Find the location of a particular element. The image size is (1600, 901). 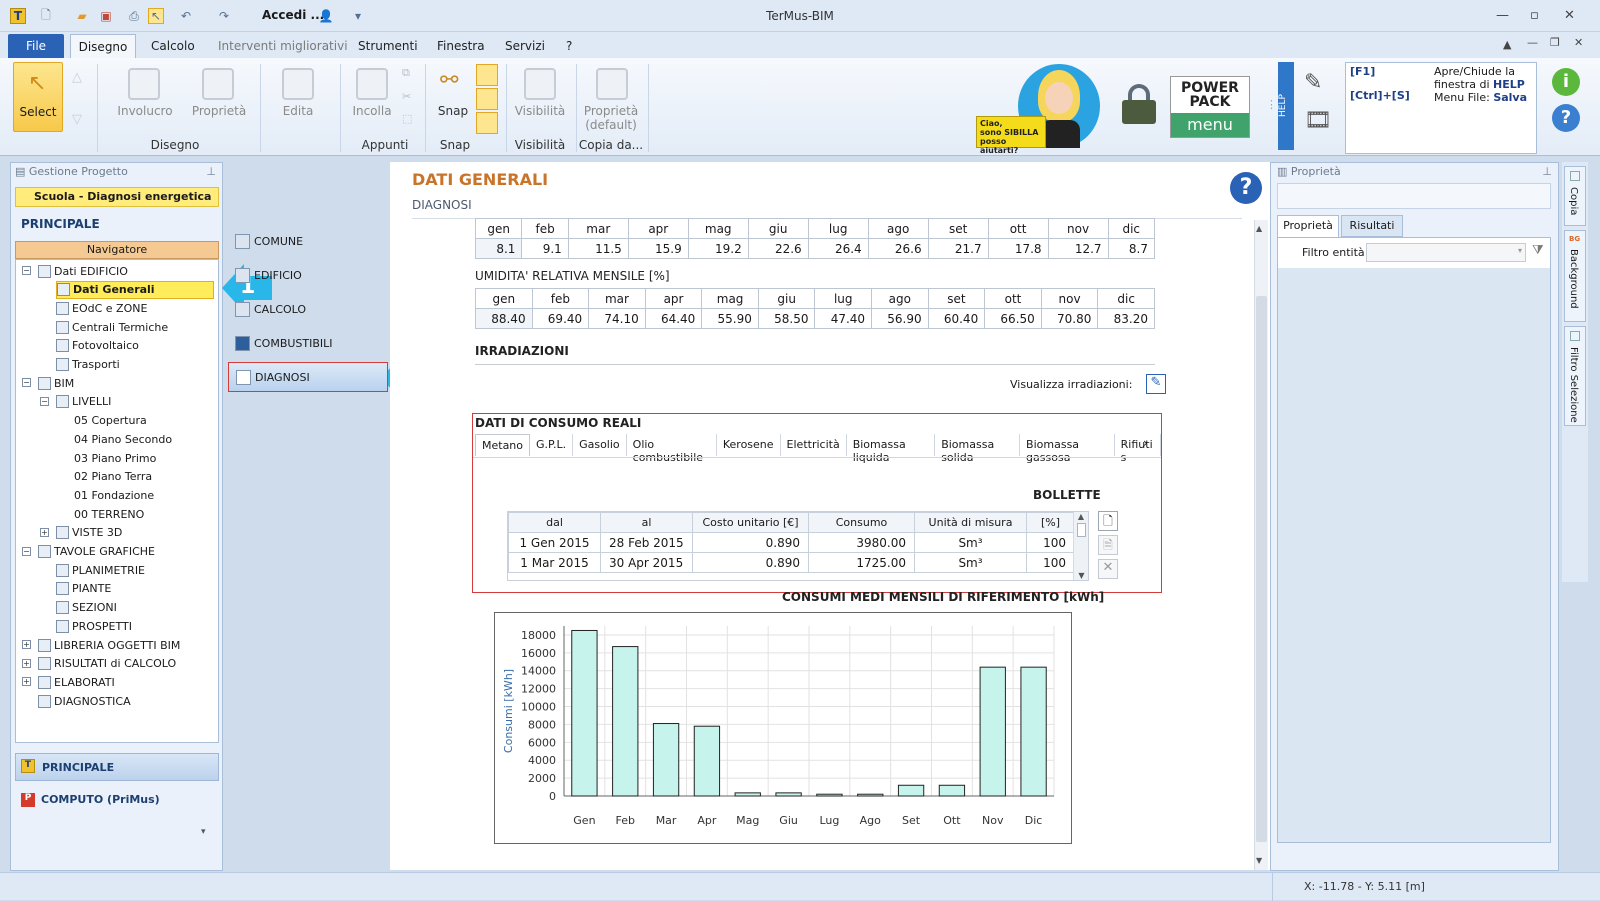

move-up-icon: △ is located at coordinates (77, 77).